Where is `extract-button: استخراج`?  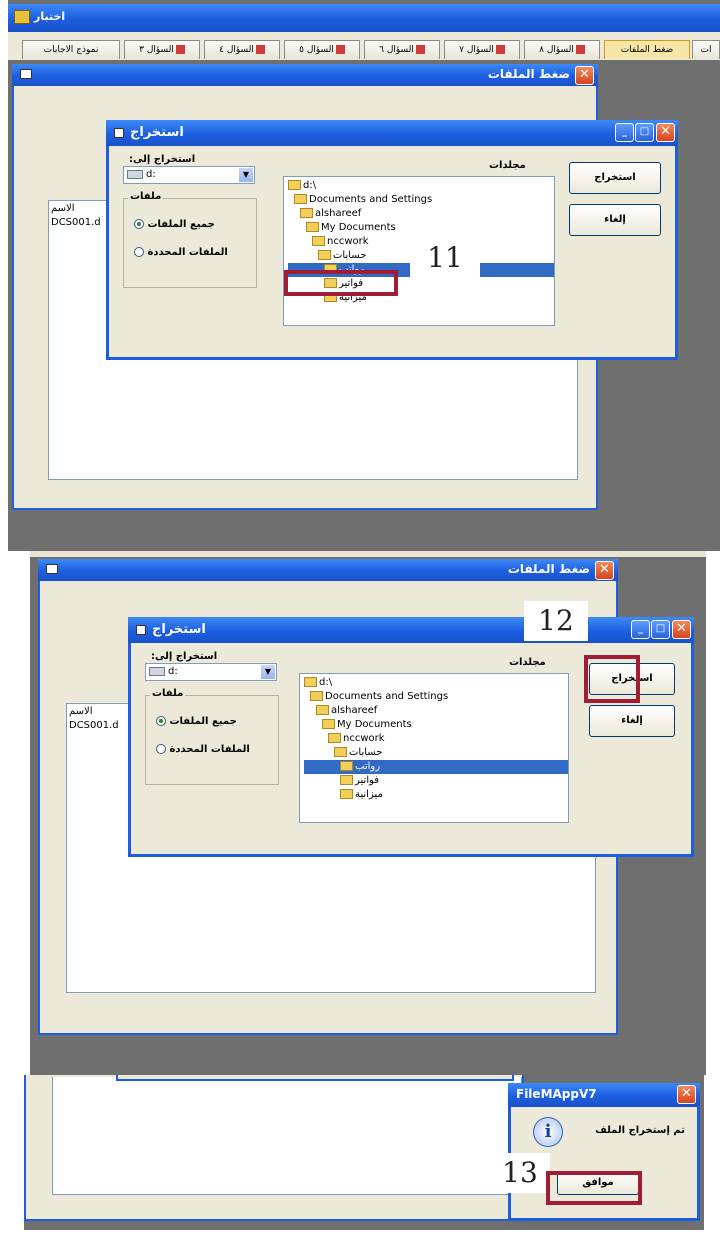 extract-button: استخراج is located at coordinates (615, 178).